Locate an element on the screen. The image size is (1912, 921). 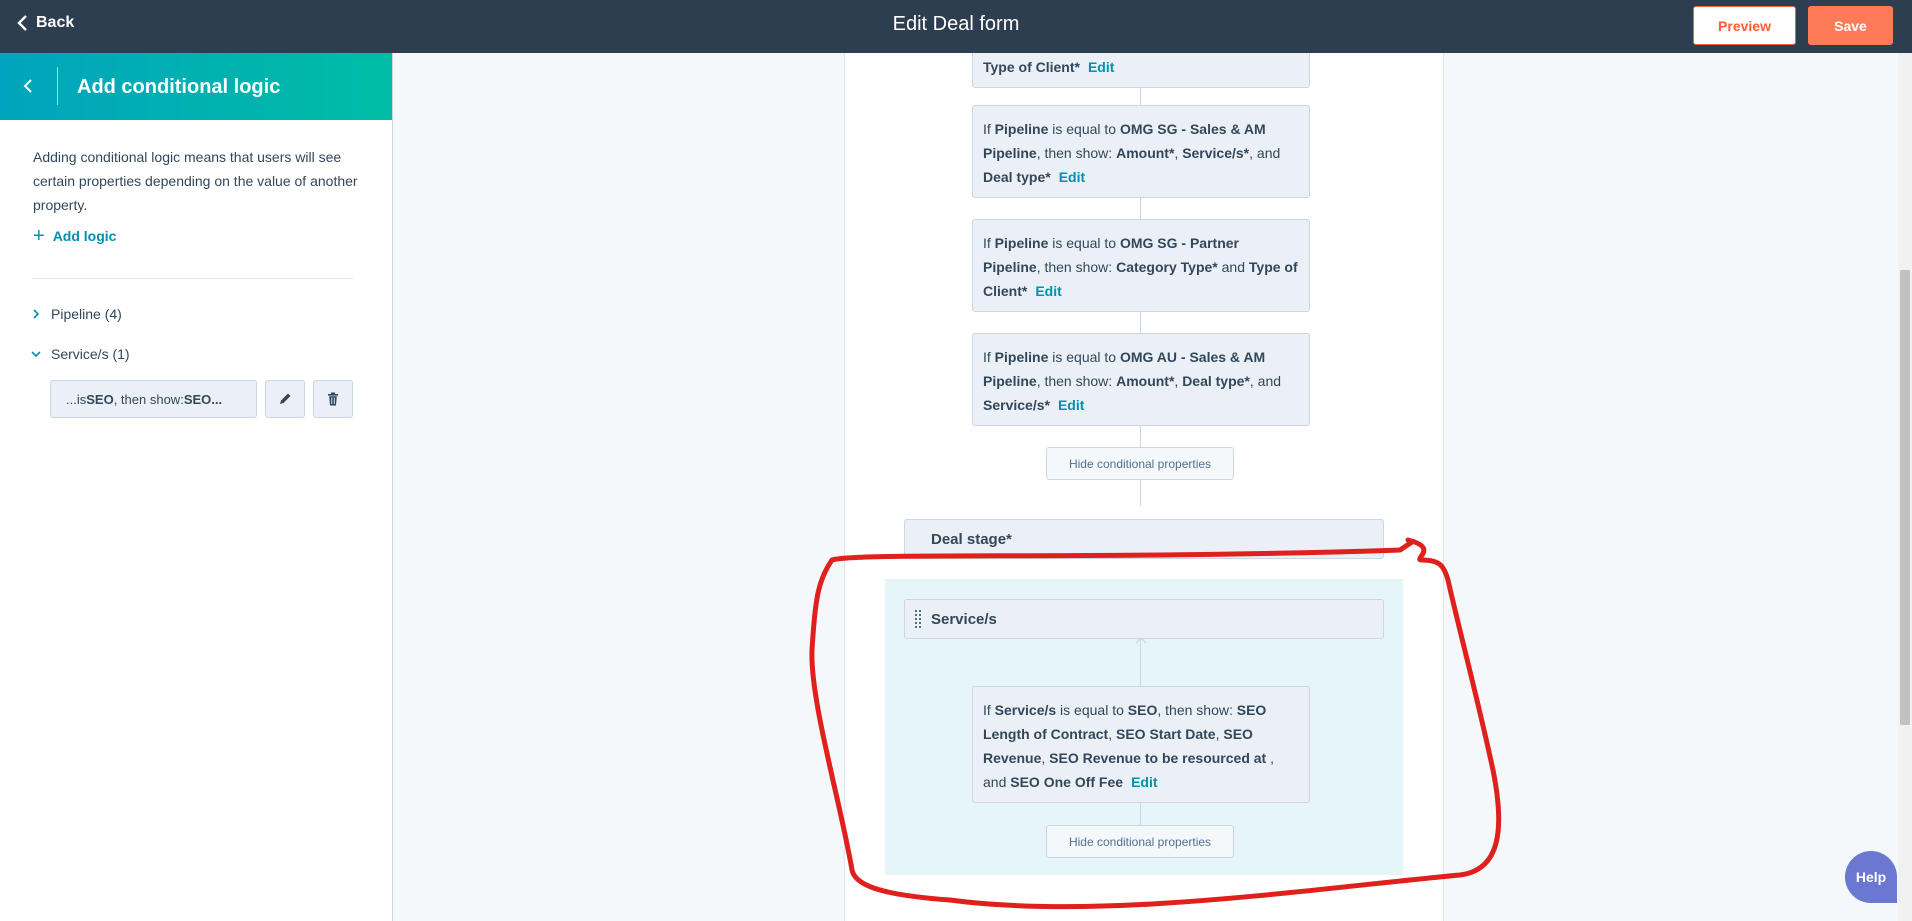
edit-rule-button is located at coordinates (285, 399).